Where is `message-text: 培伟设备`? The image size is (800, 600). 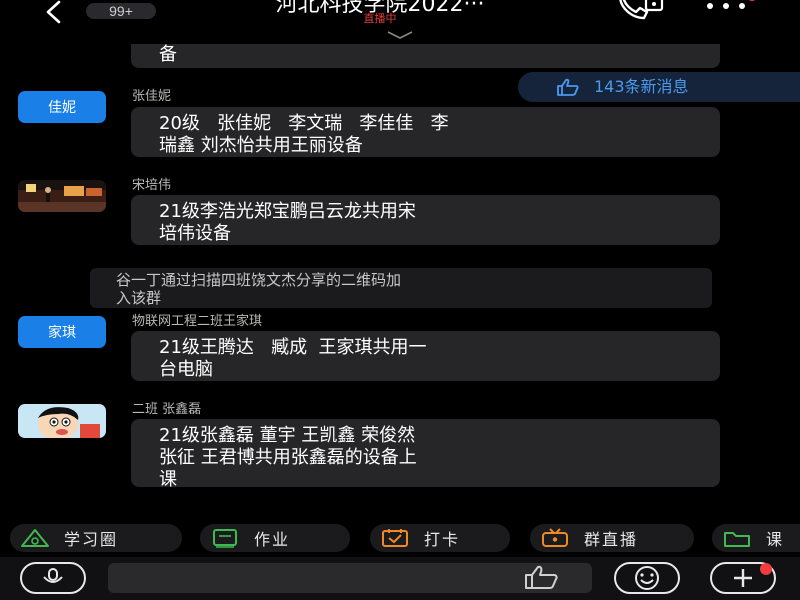
message-text: 培伟设备 is located at coordinates (195, 233).